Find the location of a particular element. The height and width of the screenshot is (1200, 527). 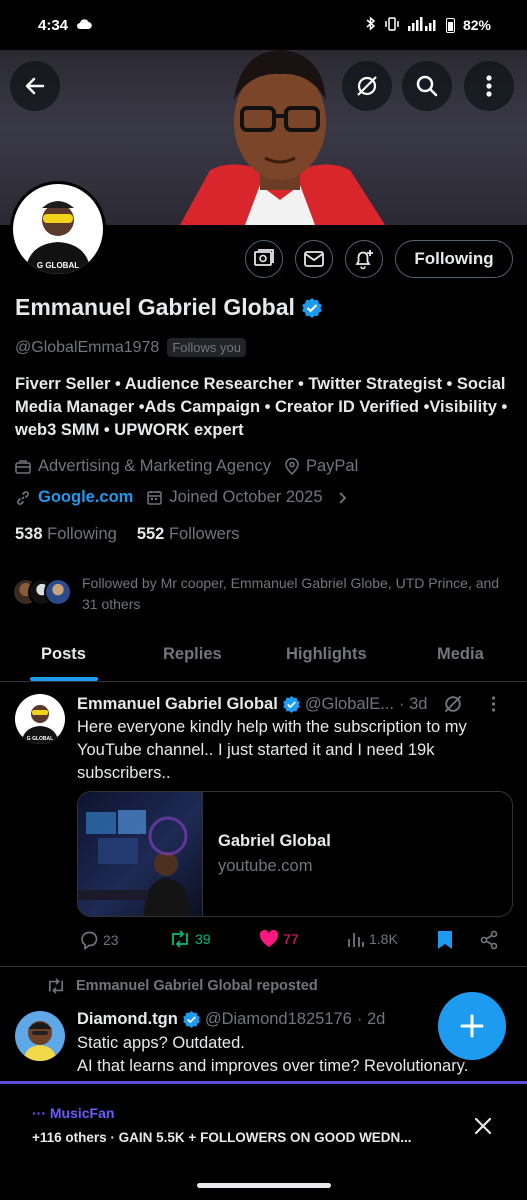

card-text: Gabriel Global youtube.com is located at coordinates (267, 854).